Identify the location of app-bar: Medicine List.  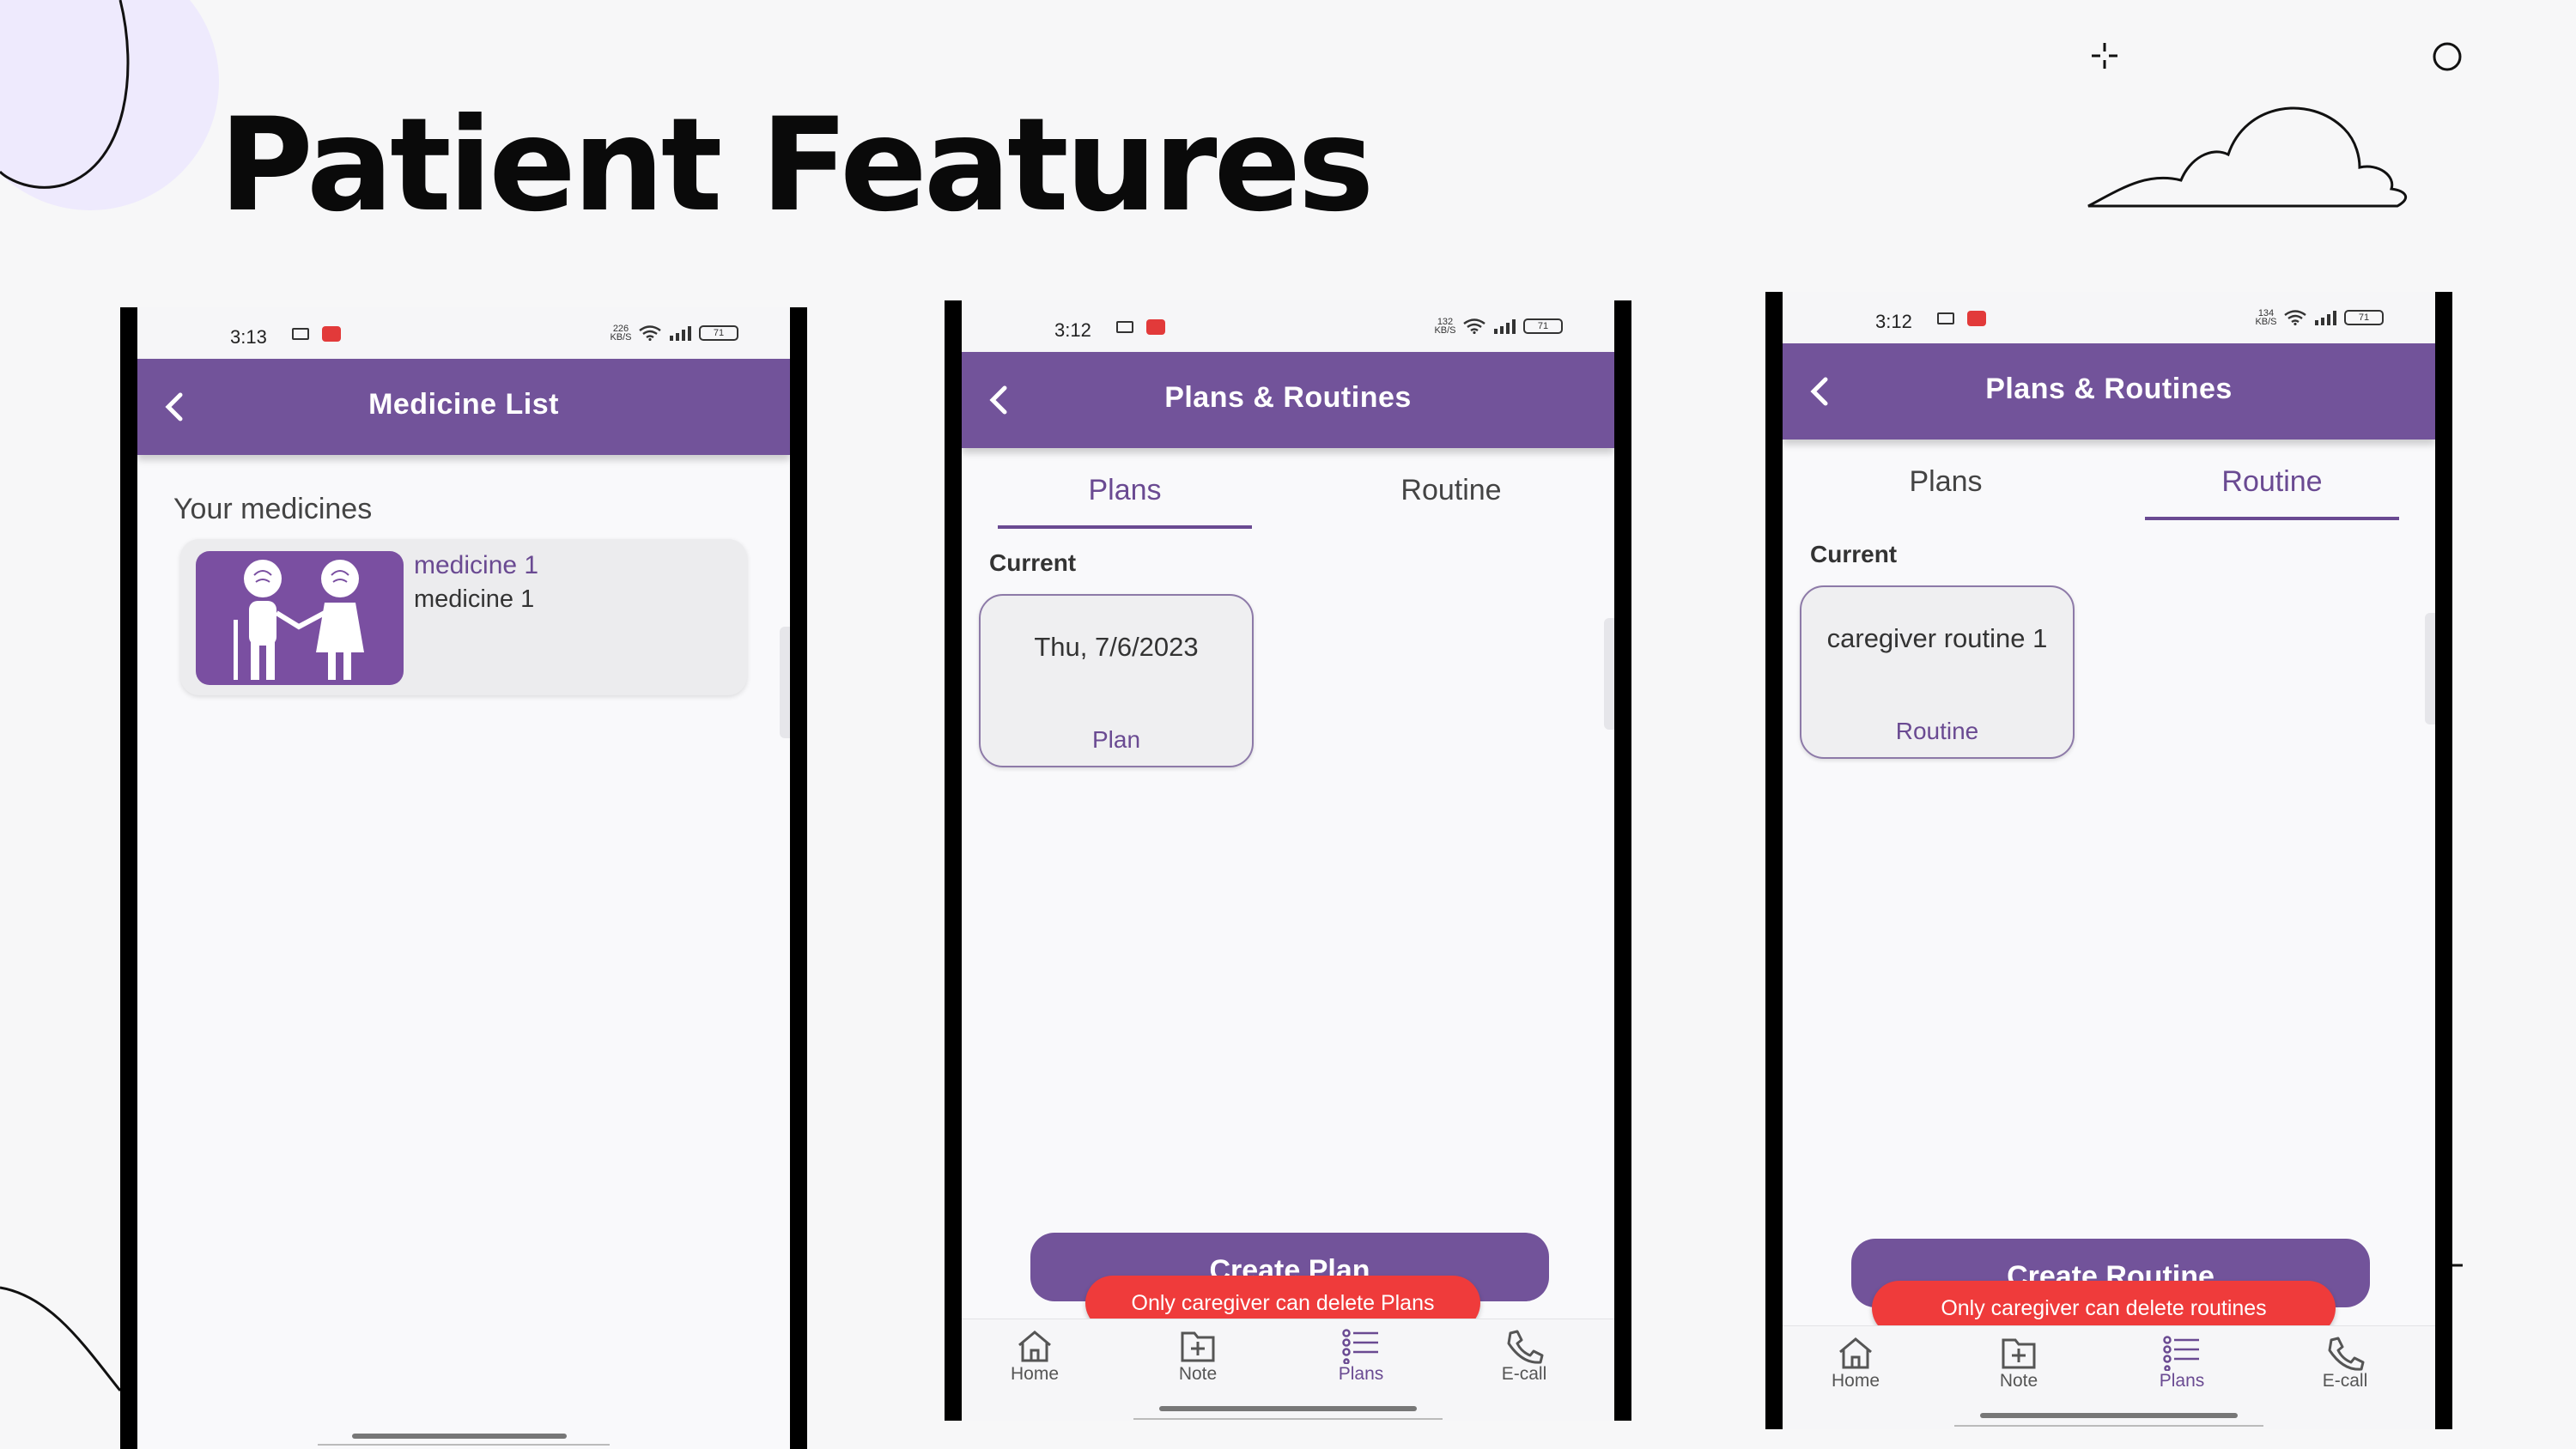
(463, 407).